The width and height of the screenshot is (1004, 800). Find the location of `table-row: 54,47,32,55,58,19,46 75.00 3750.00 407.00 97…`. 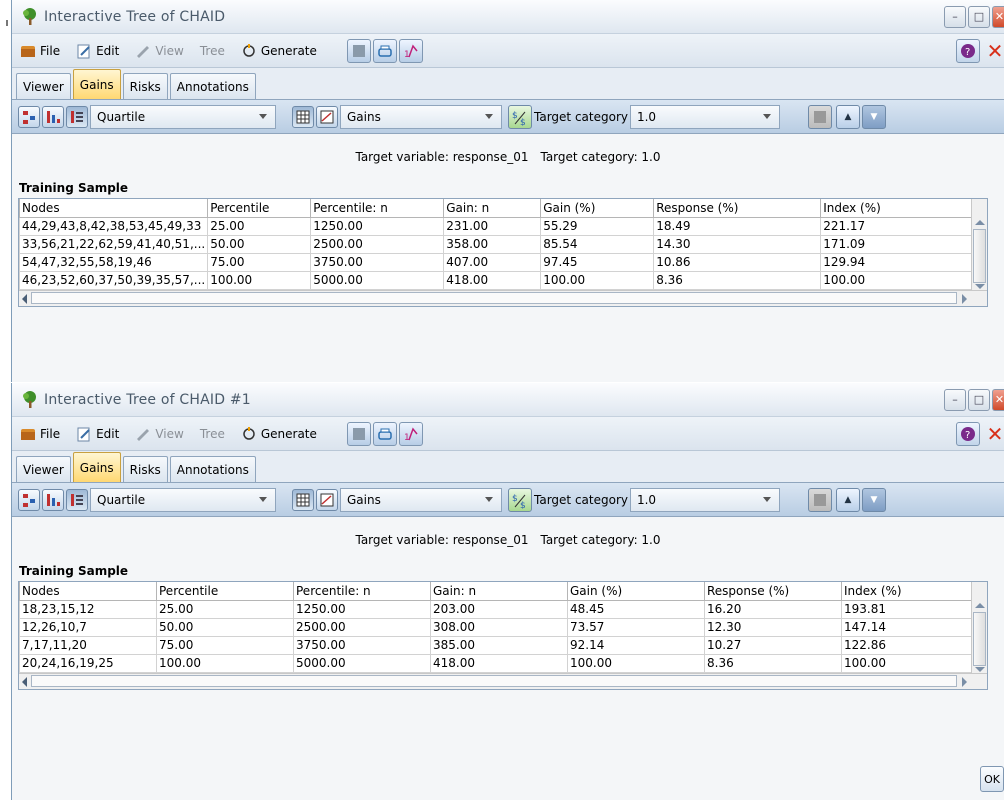

table-row: 54,47,32,55,58,19,46 75.00 3750.00 407.00 97… is located at coordinates (498, 262).